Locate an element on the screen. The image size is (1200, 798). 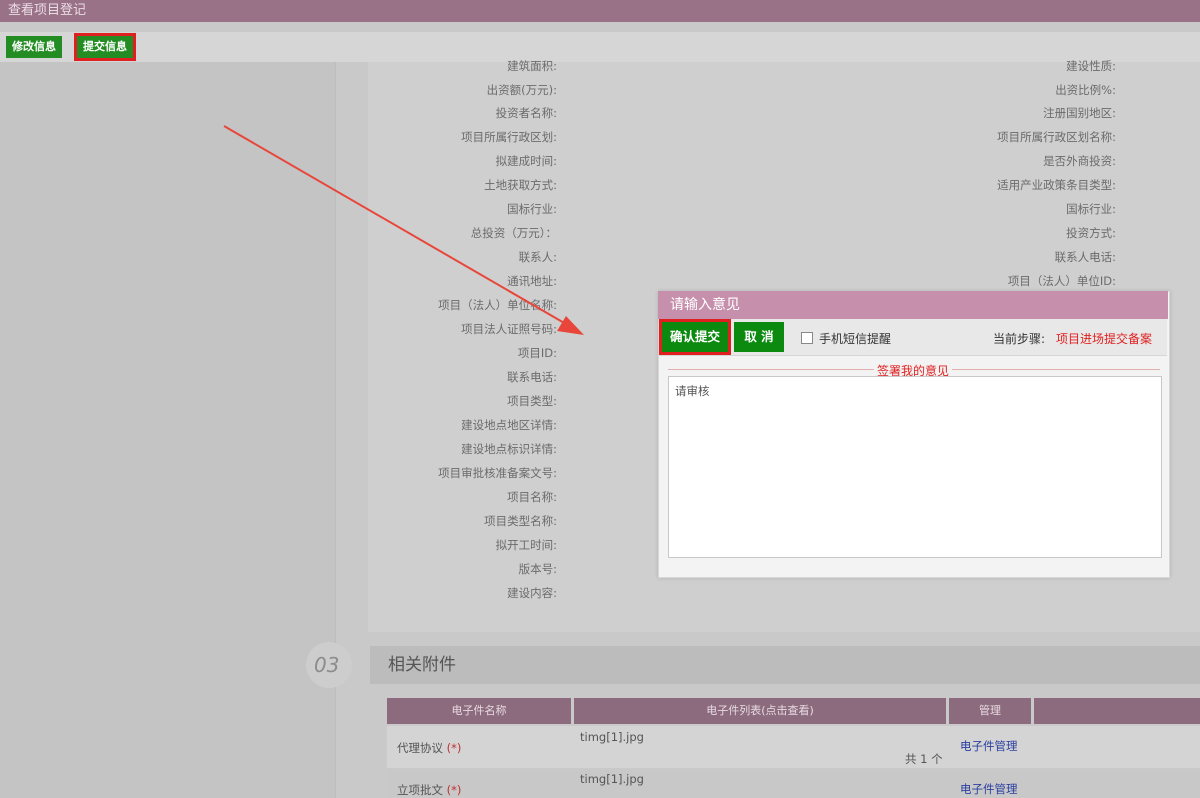
form-label: 土地获取方式: is located at coordinates (520, 185).